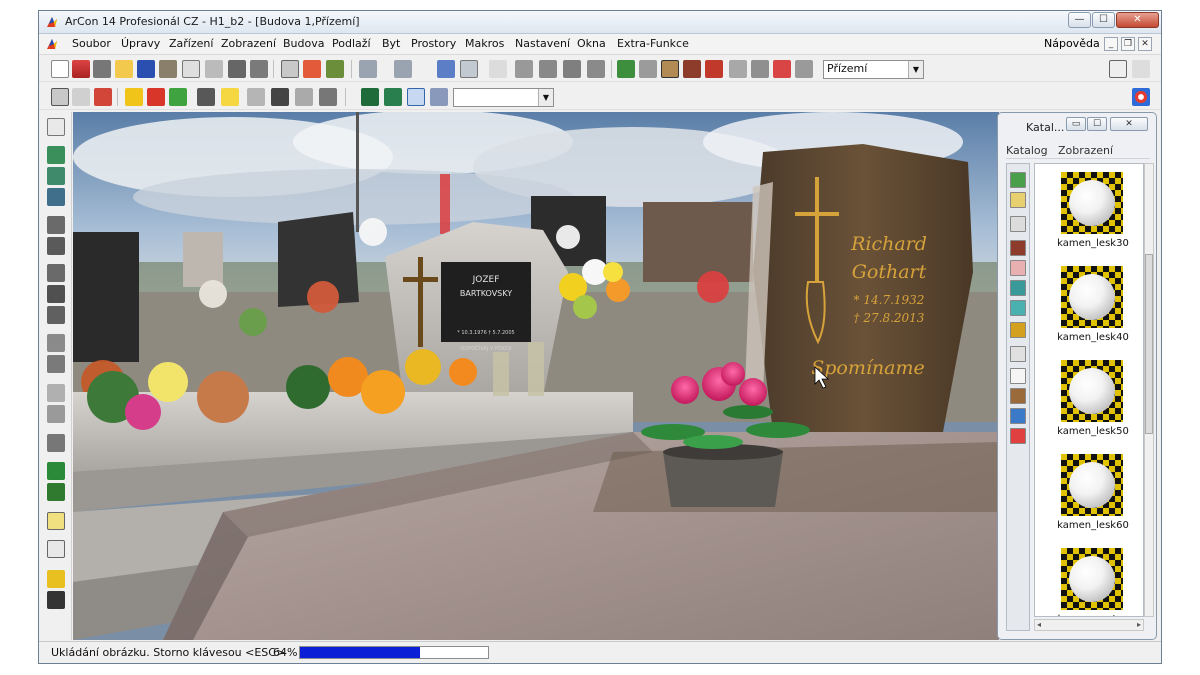  Describe the element at coordinates (370, 97) in the screenshot. I see `people-icon` at that location.